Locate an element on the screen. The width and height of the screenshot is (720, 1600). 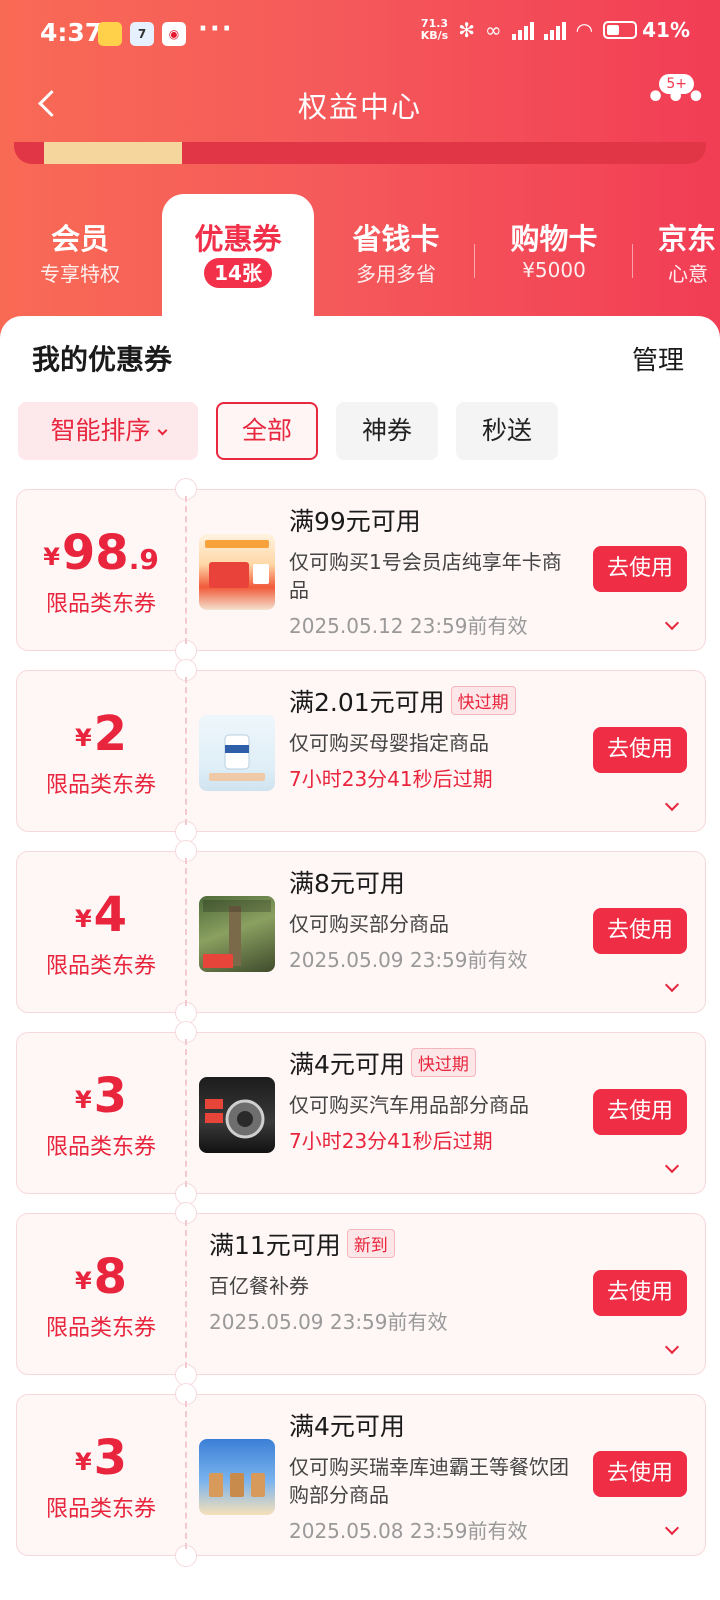
net-speed: 71.3 KB/s is located at coordinates (434, 29).